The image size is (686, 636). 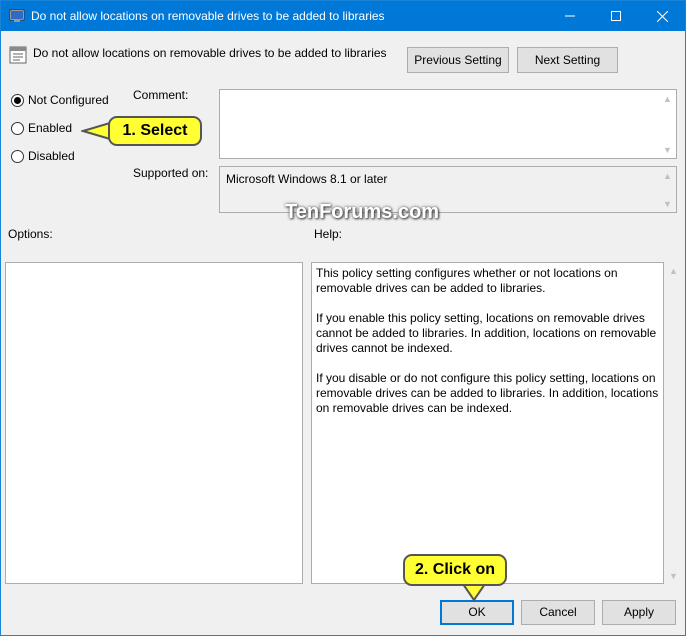 I want to click on cancel-button: Cancel, so click(x=558, y=612).